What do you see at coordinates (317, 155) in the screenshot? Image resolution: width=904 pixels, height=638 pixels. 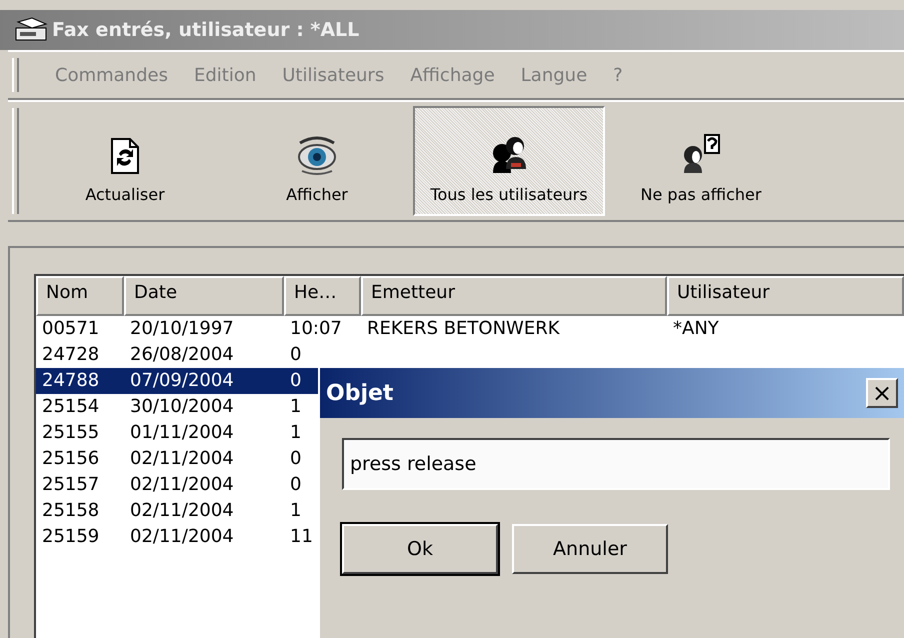 I see `eye-icon` at bounding box center [317, 155].